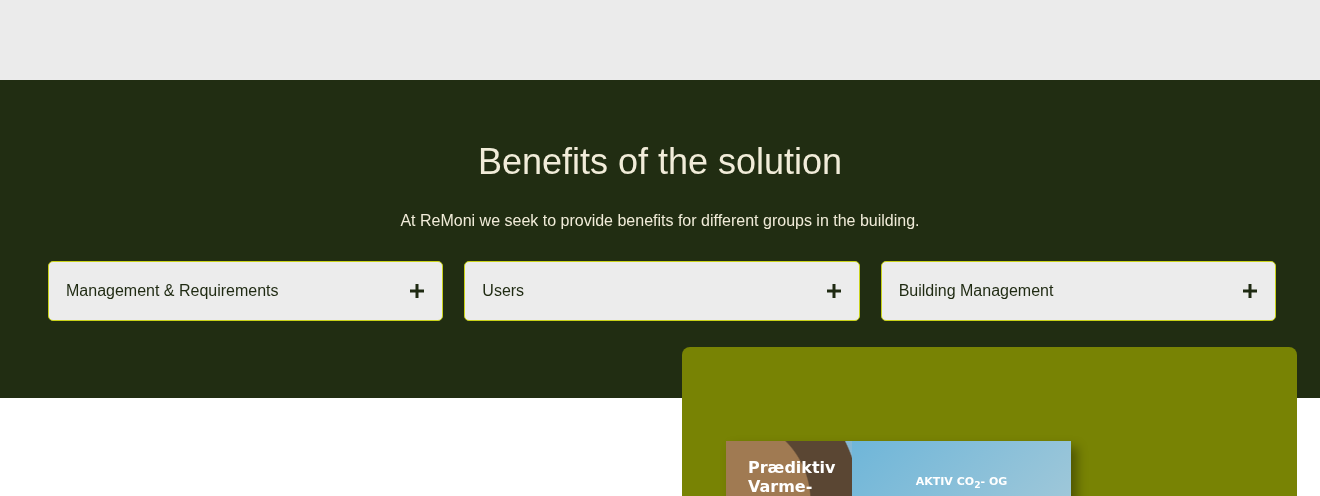 The image size is (1320, 496). I want to click on accordion-header: Users, so click(662, 291).